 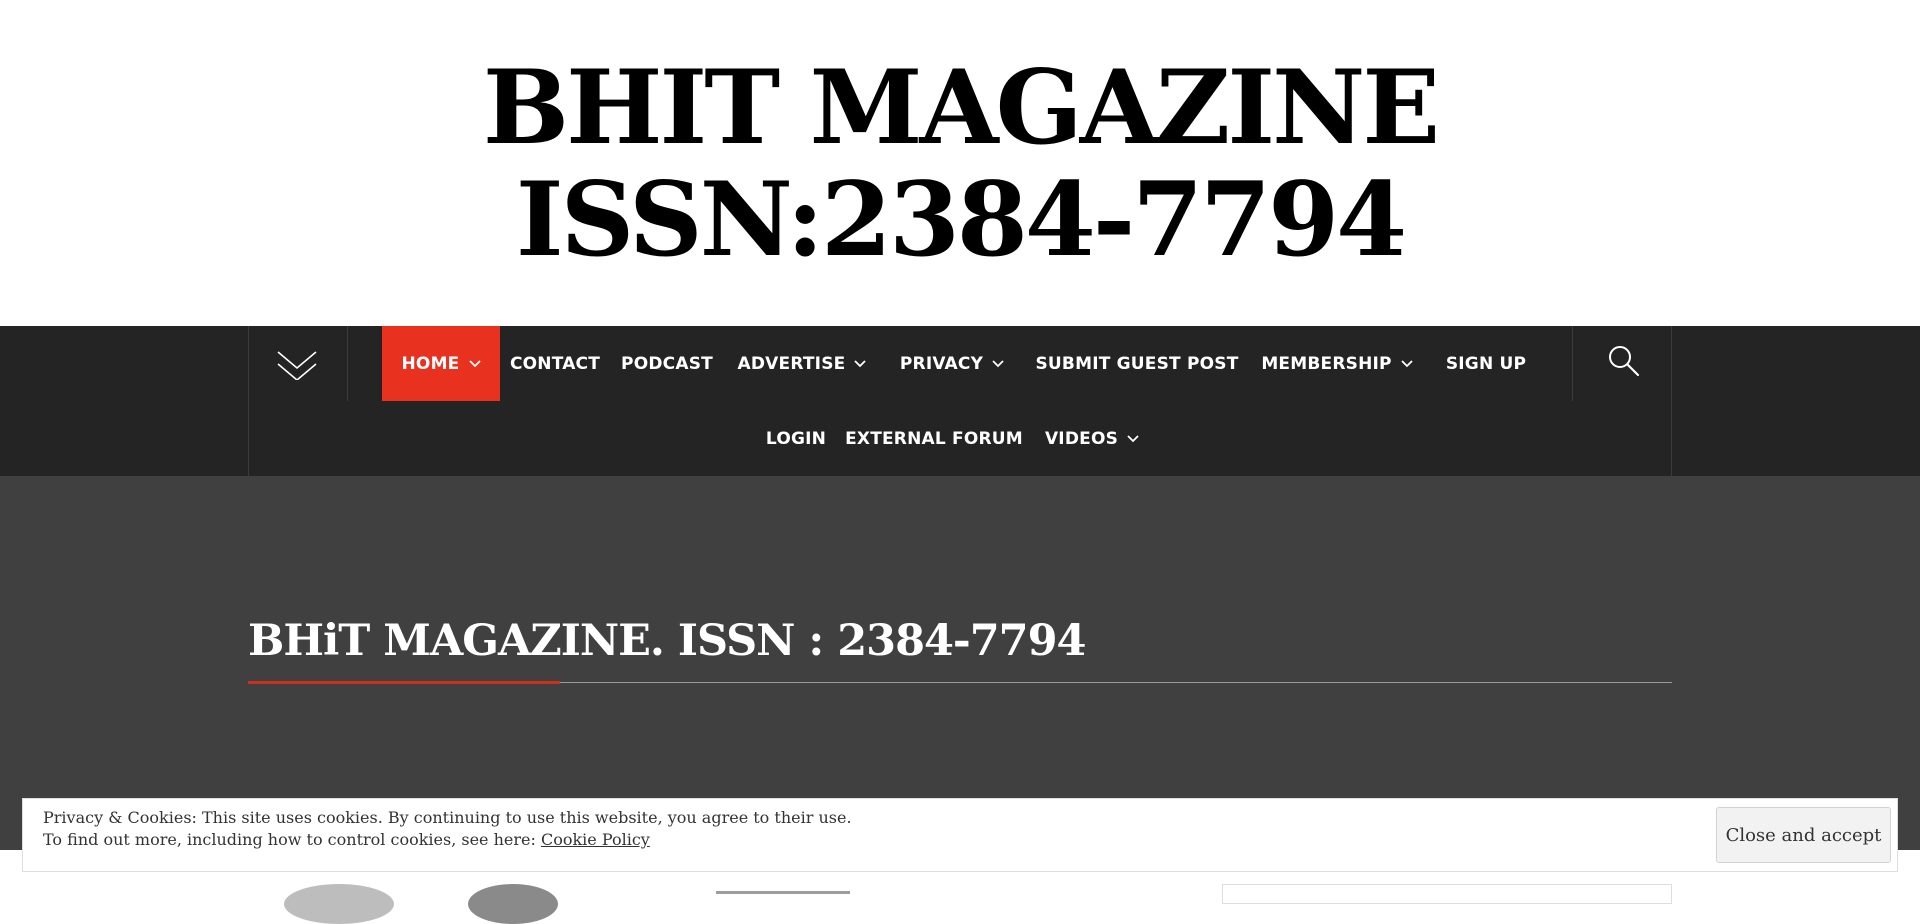 I want to click on nav-item-submit-guest-post: SUBMIT GUEST POST, so click(x=1137, y=363).